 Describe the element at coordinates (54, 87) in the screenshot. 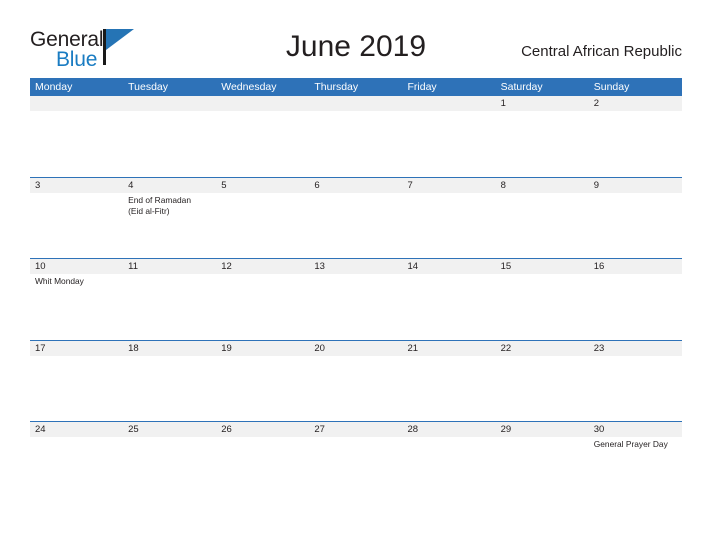

I see `weekday-header-monday: Monday` at that location.